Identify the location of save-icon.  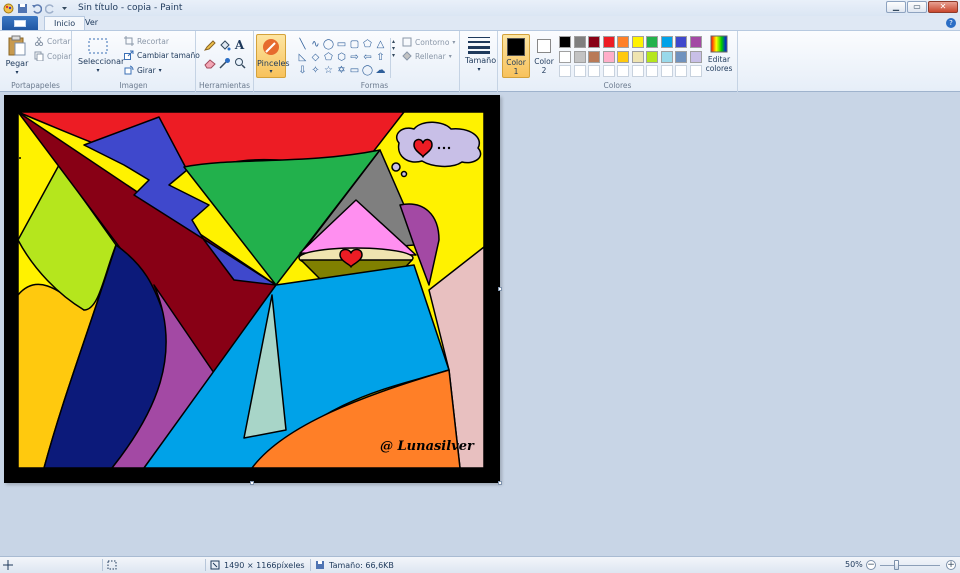
(22, 8).